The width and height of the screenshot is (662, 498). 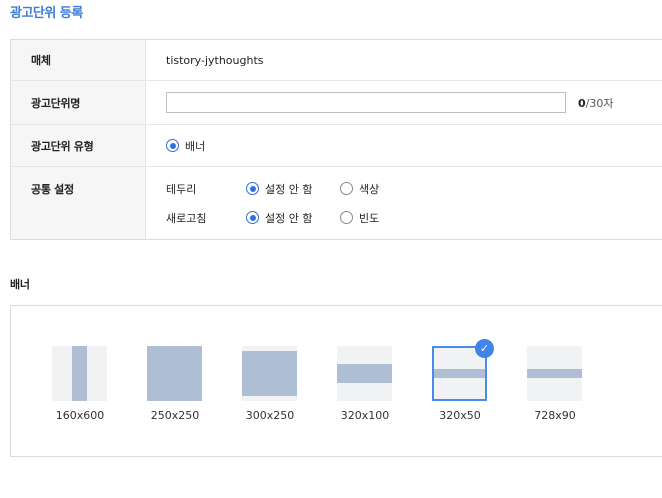 I want to click on banner-size-label: 250x250, so click(x=175, y=415).